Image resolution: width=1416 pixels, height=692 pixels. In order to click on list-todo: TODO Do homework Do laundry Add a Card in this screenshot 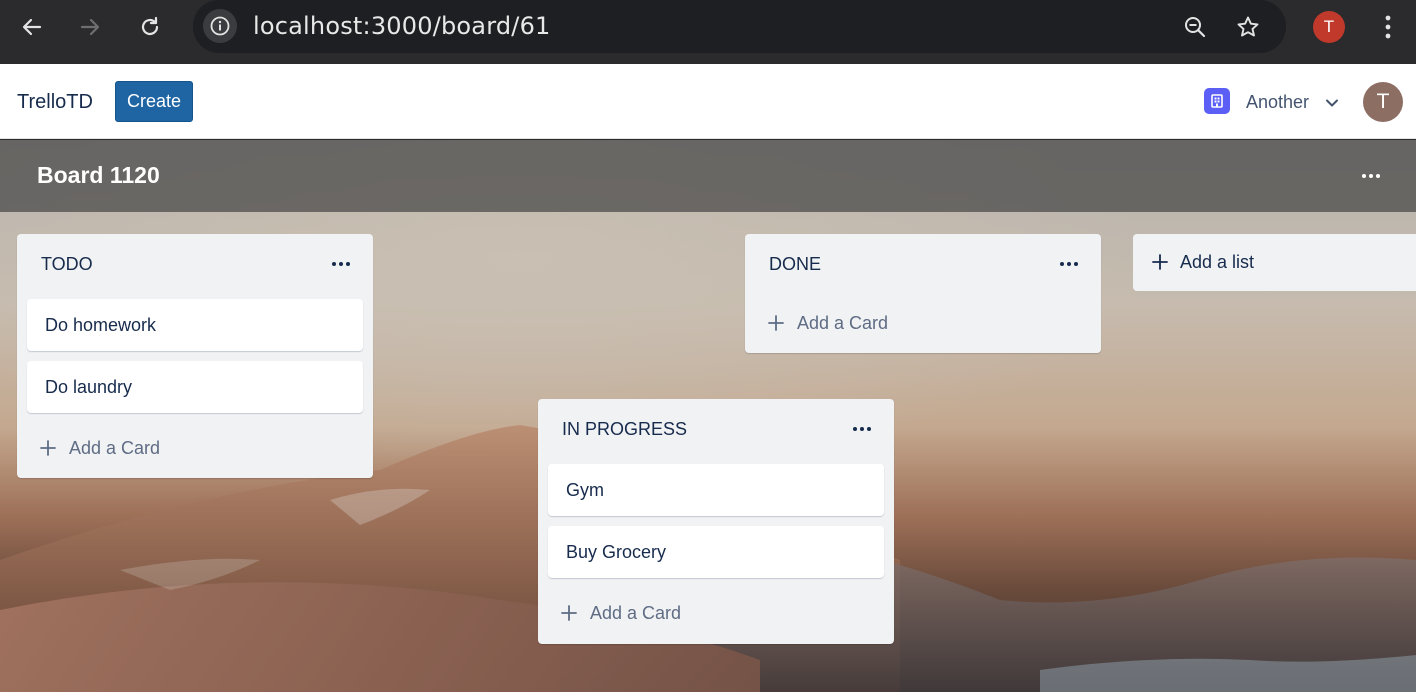, I will do `click(195, 356)`.